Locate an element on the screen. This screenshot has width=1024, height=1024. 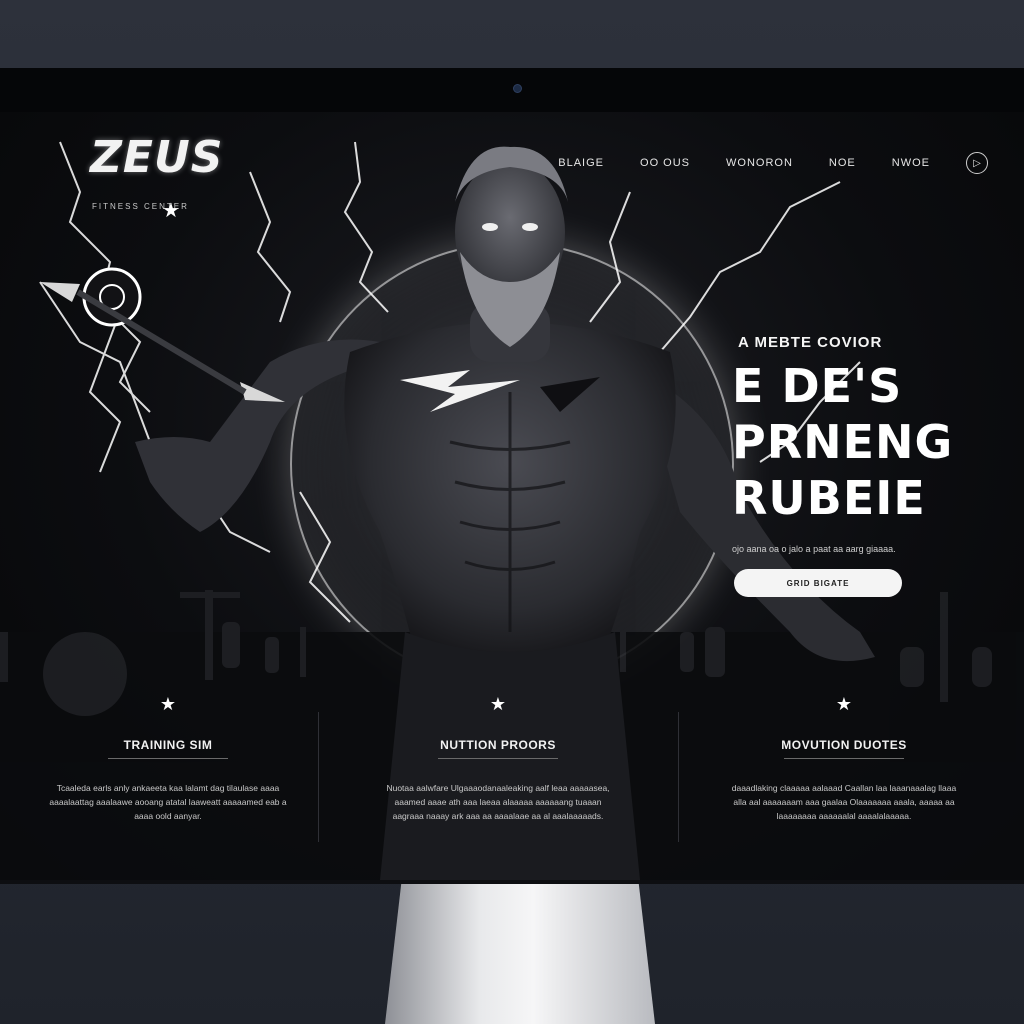
webcam-icon is located at coordinates (517, 88).